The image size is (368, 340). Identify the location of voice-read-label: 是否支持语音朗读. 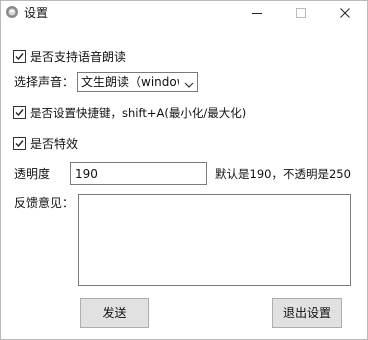
(78, 57).